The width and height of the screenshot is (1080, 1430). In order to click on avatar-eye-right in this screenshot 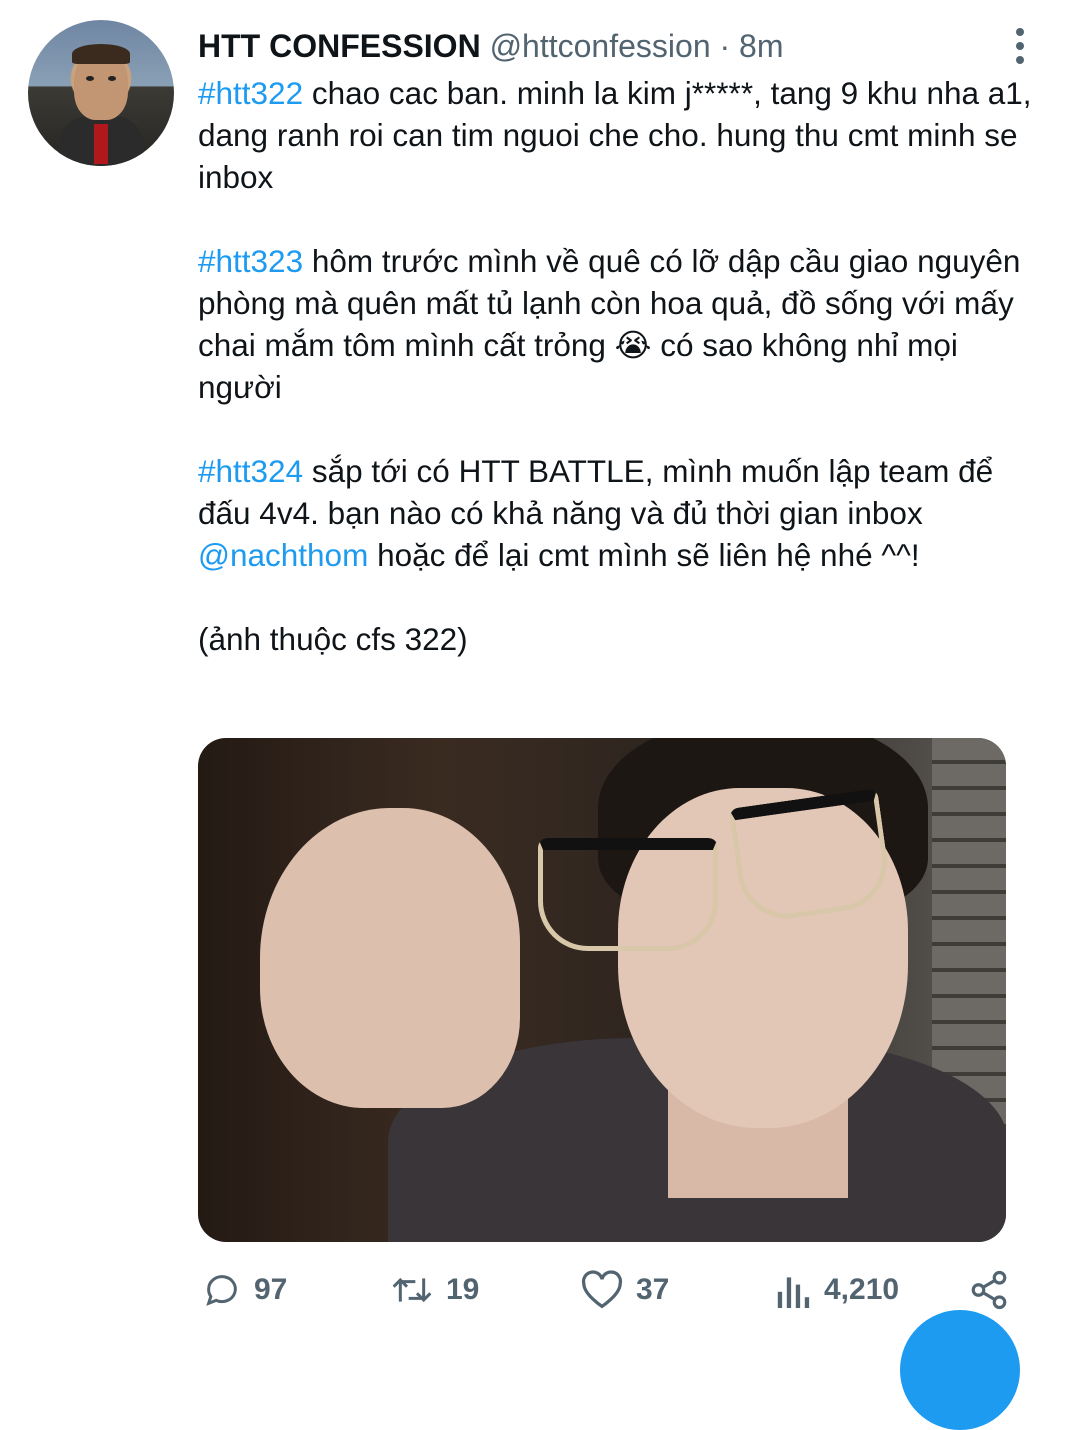, I will do `click(112, 78)`.